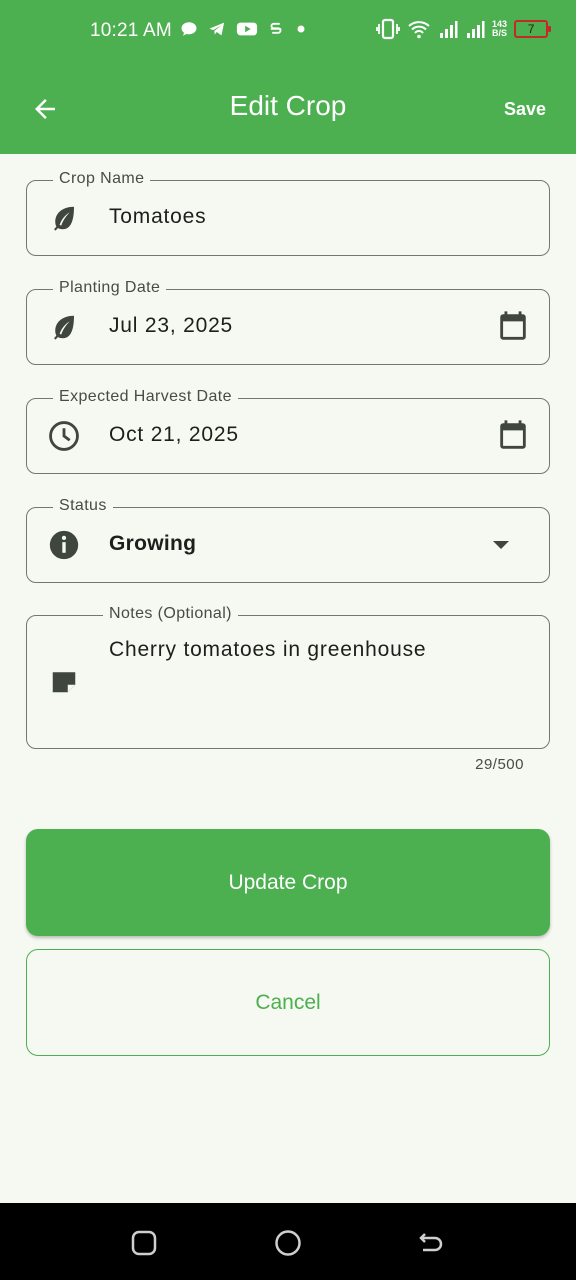 This screenshot has height=1280, width=576. What do you see at coordinates (152, 544) in the screenshot?
I see `status-value: Growing` at bounding box center [152, 544].